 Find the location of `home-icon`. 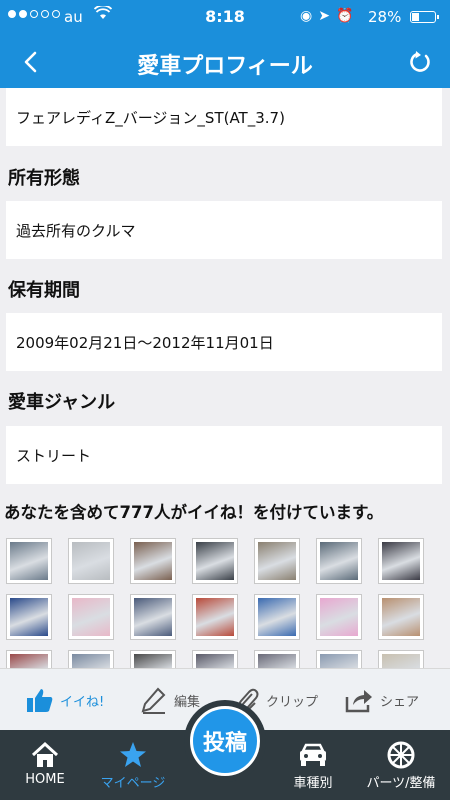

home-icon is located at coordinates (45, 754).